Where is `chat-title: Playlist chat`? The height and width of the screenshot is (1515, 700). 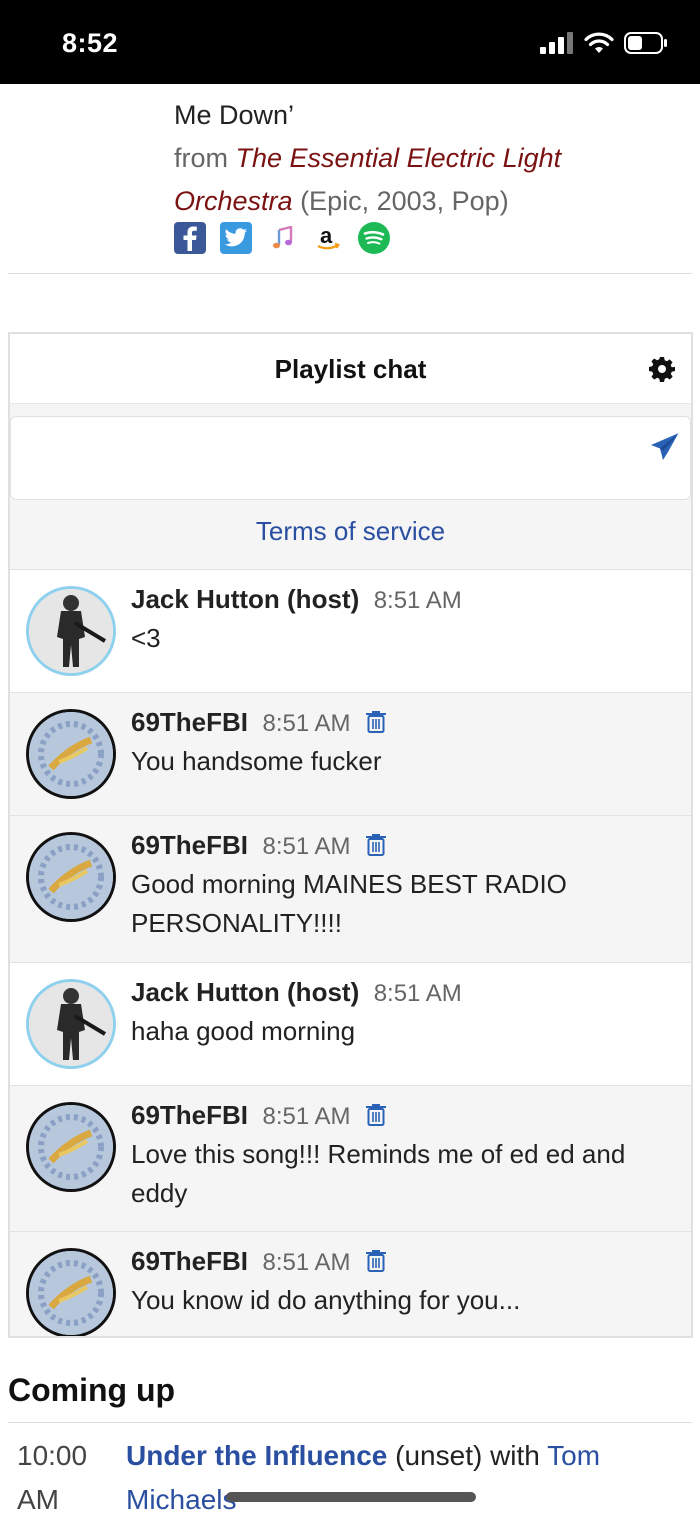
chat-title: Playlist chat is located at coordinates (350, 369).